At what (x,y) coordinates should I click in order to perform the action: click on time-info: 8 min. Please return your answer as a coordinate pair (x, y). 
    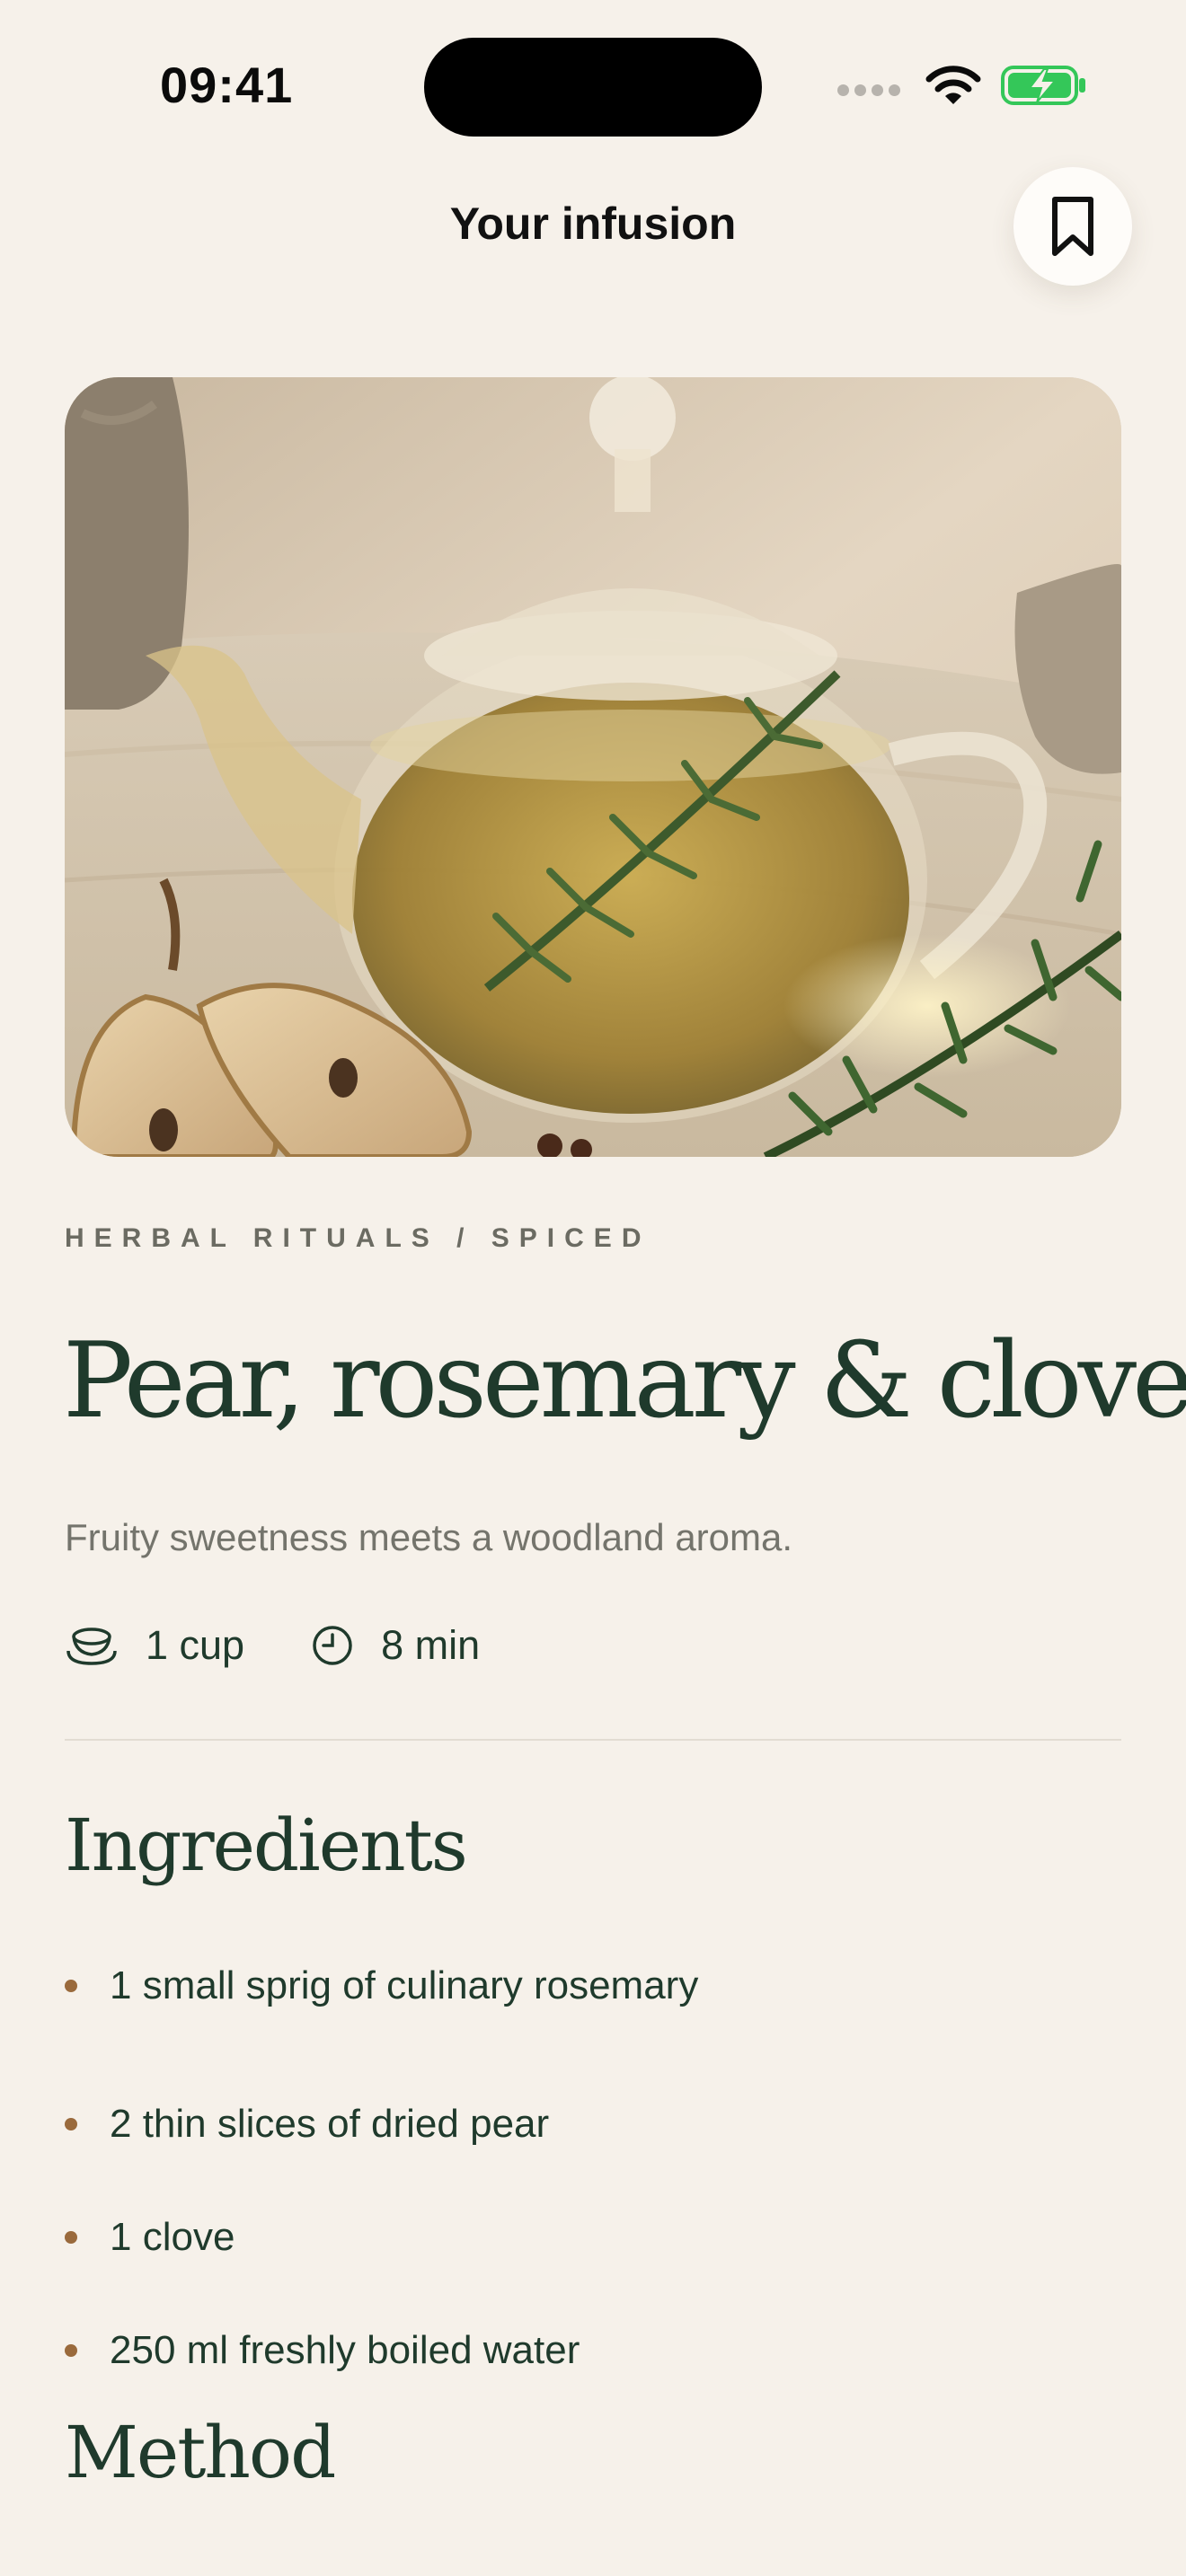
    Looking at the image, I should click on (395, 1645).